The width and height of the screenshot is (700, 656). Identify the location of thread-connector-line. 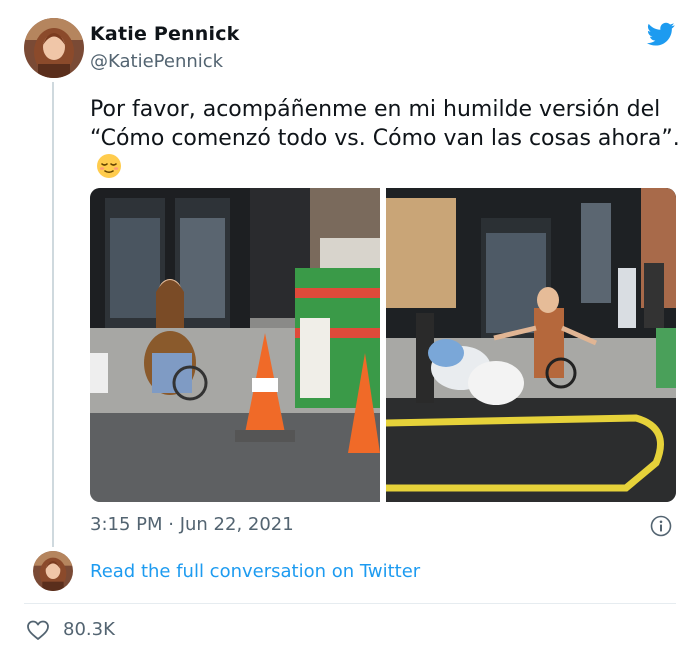
(53, 314).